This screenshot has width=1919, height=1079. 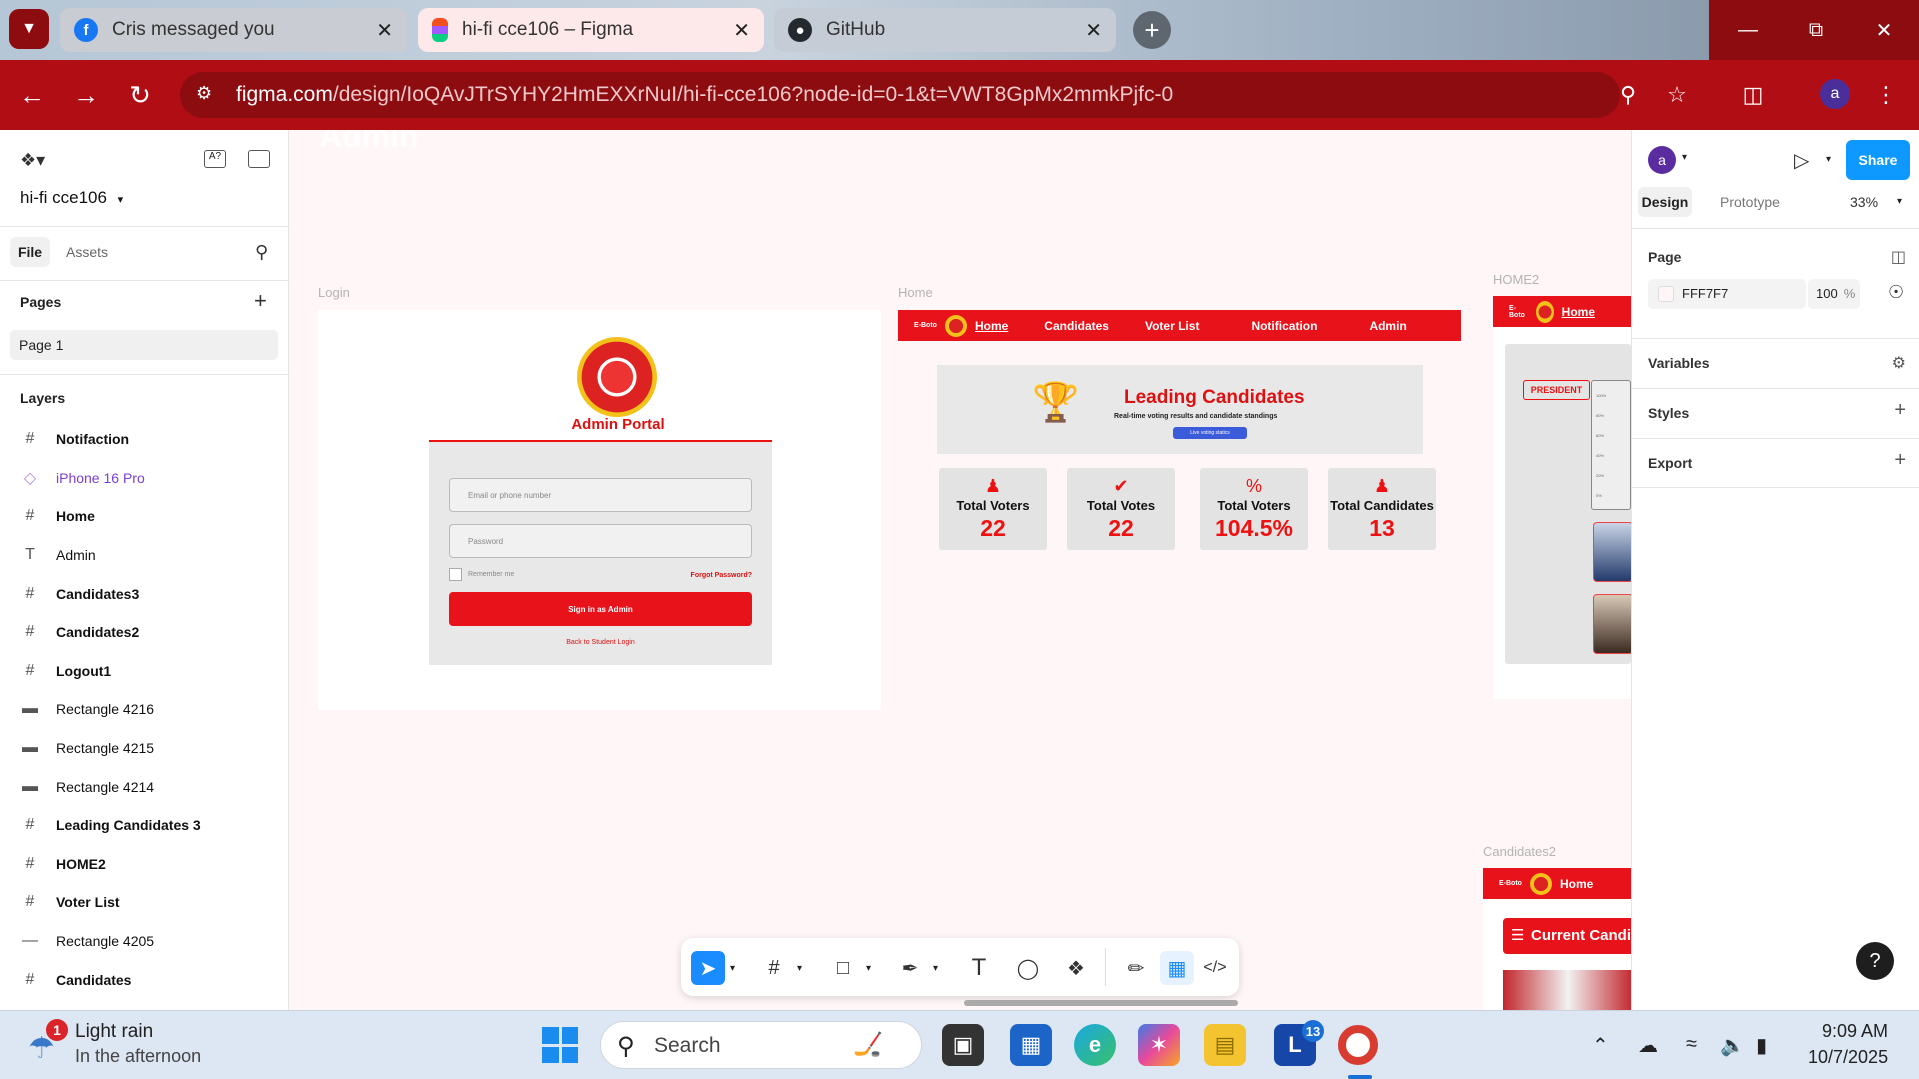 What do you see at coordinates (32, 160) in the screenshot?
I see `figma-menu-icon: ❖▾` at bounding box center [32, 160].